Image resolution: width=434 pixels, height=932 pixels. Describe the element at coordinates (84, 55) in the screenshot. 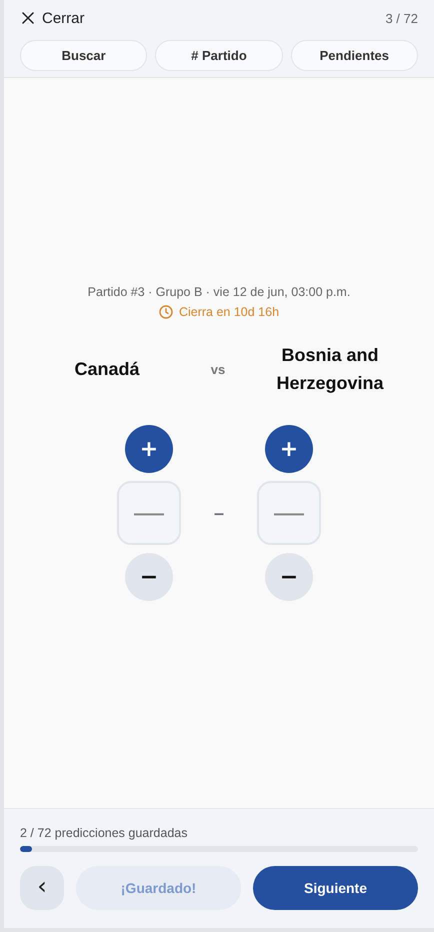

I see `filter-tab: Buscar` at that location.